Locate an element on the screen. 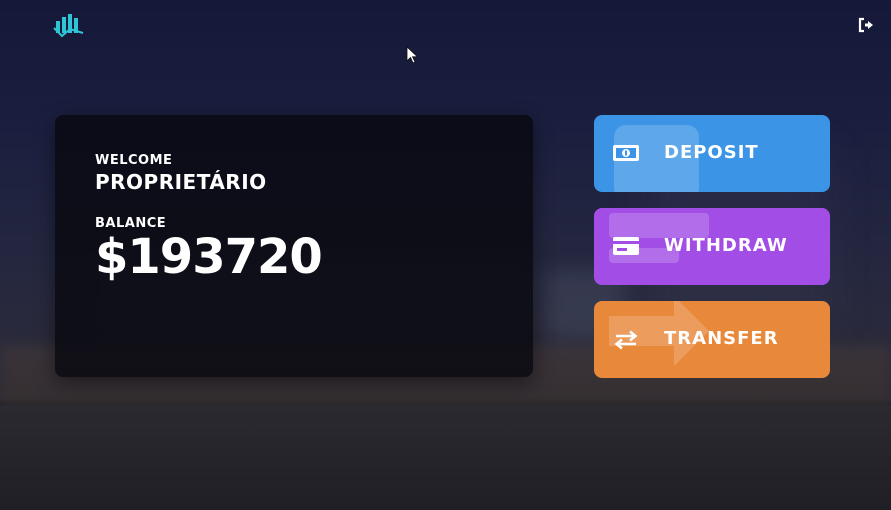  transfer-button: TRANSFER is located at coordinates (712, 339).